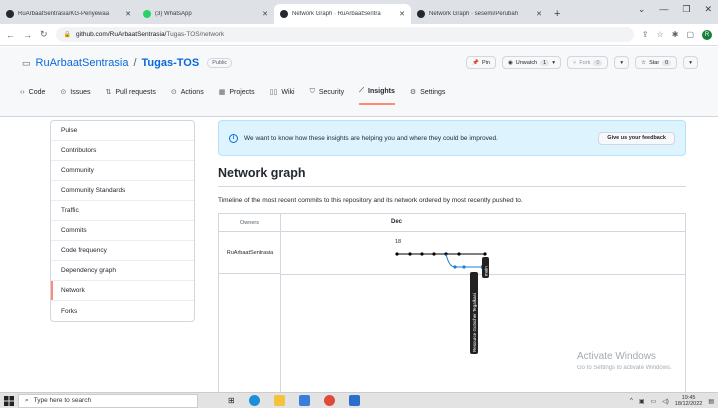 The image size is (718, 408). What do you see at coordinates (654, 401) in the screenshot?
I see `battery-icon: ▭` at bounding box center [654, 401].